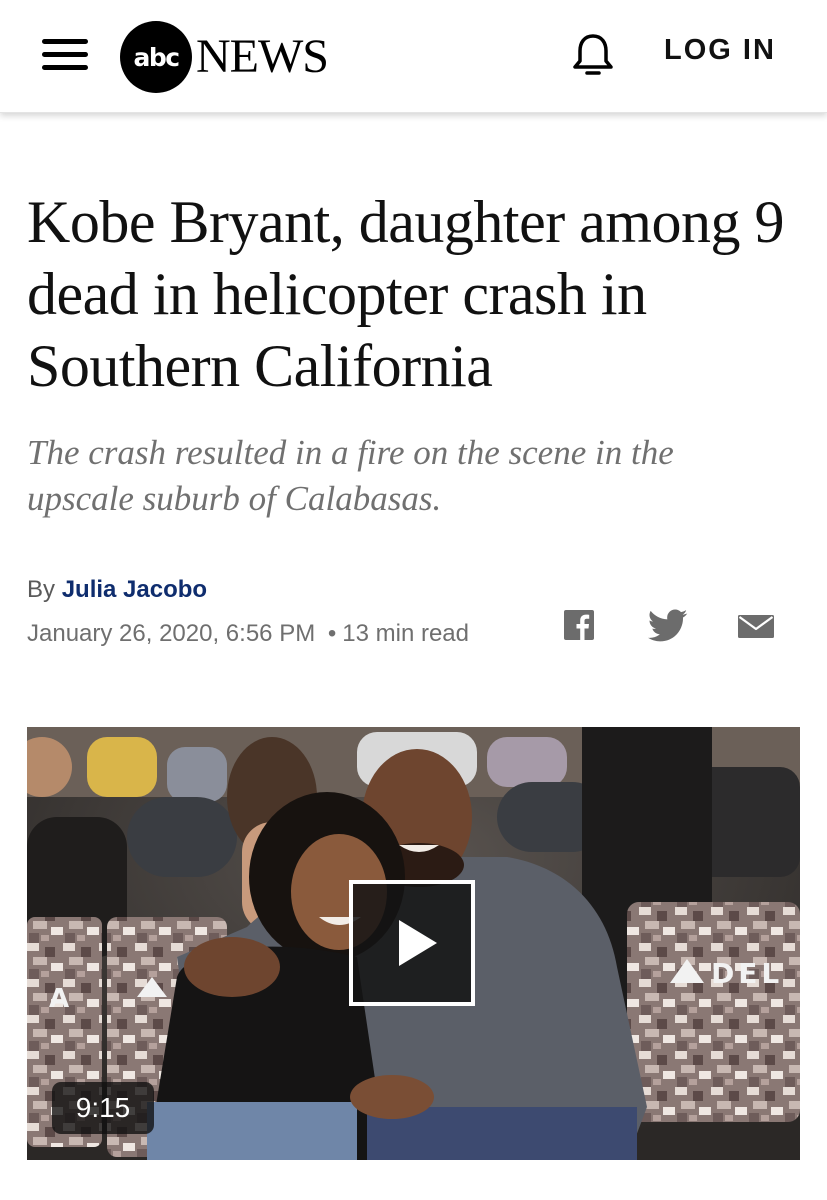 The height and width of the screenshot is (1200, 827). I want to click on seat-cover-letter: A, so click(59, 999).